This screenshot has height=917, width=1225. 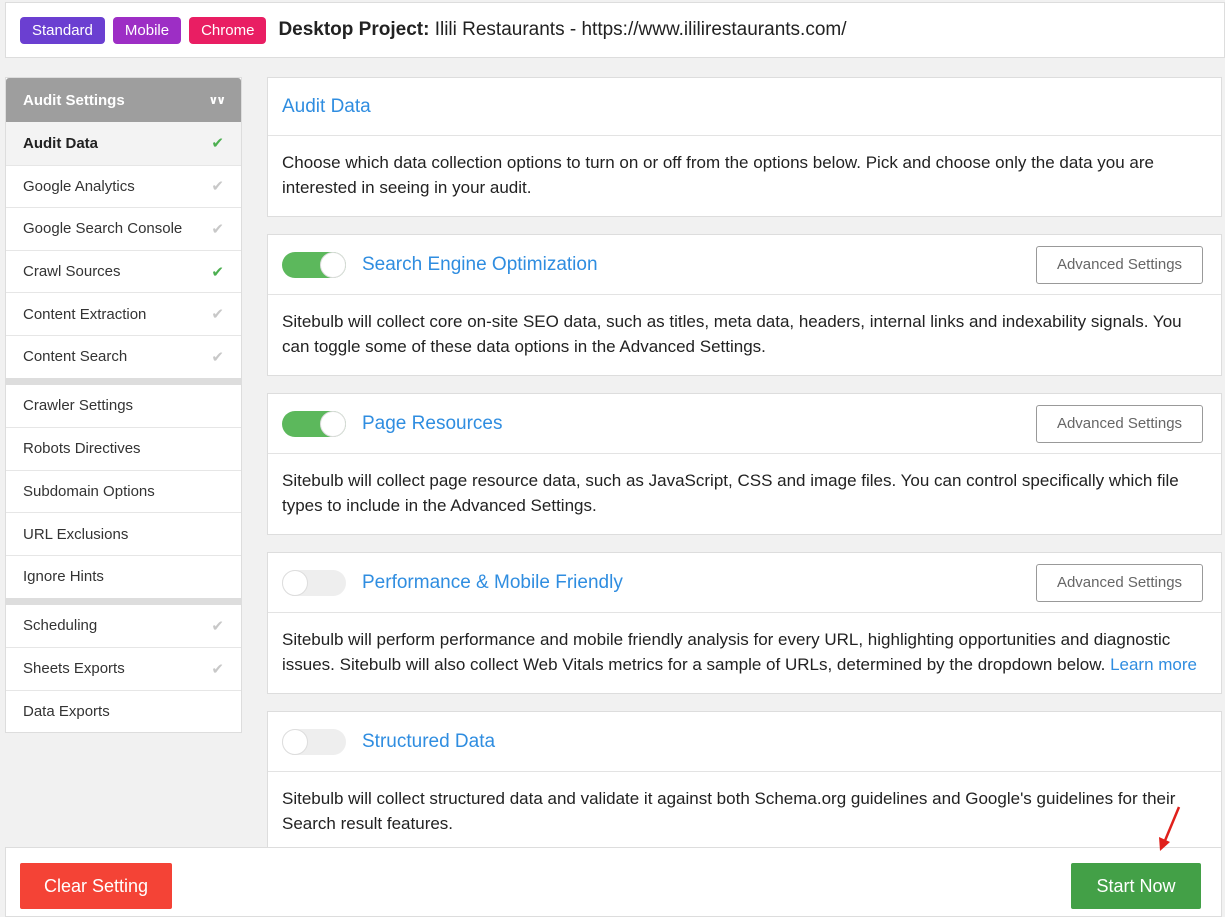 What do you see at coordinates (78, 406) in the screenshot?
I see `sidebar-item-label: Crawler Settings` at bounding box center [78, 406].